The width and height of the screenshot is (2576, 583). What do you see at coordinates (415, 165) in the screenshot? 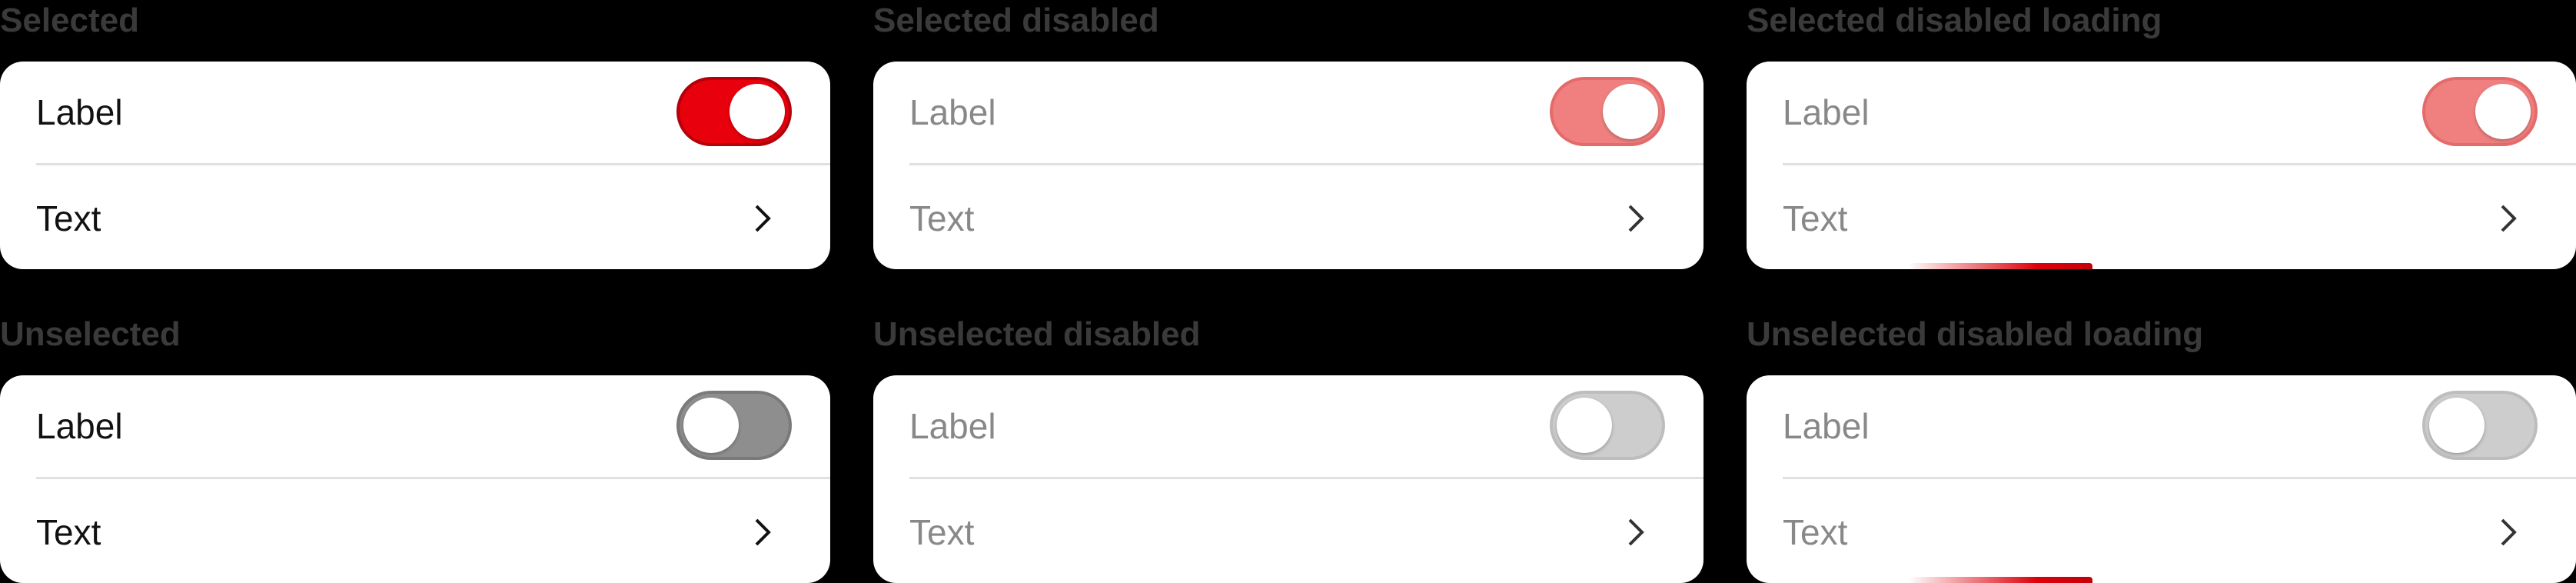
I see `settings-card-selected: Label Text` at bounding box center [415, 165].